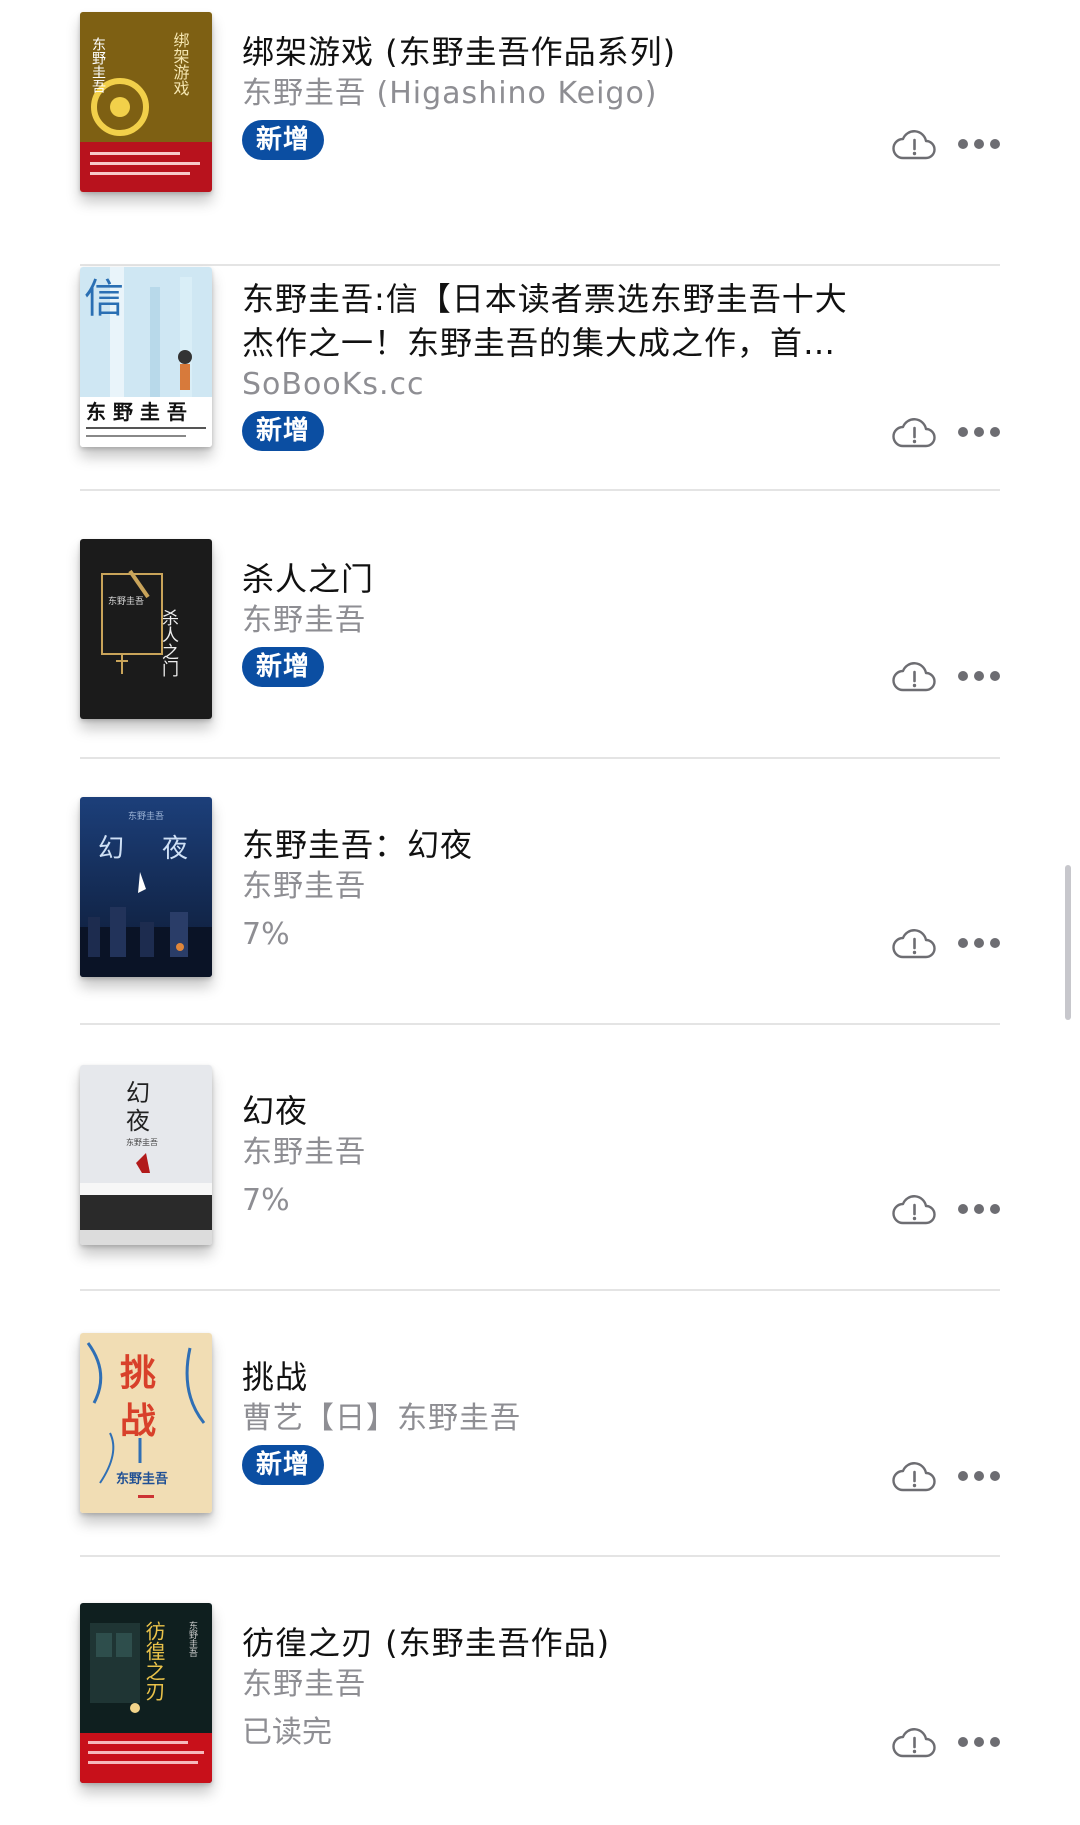  I want to click on book-info: 幻夜东野圭吾 7%, so click(552, 1155).